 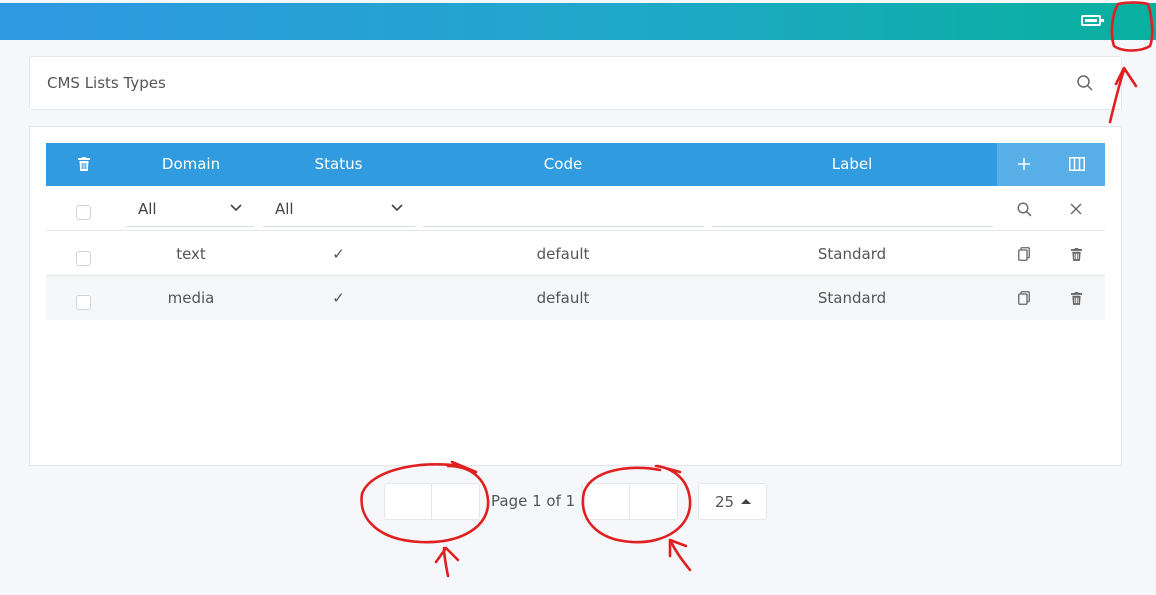 I want to click on select-all-checkbox, so click(x=83, y=212).